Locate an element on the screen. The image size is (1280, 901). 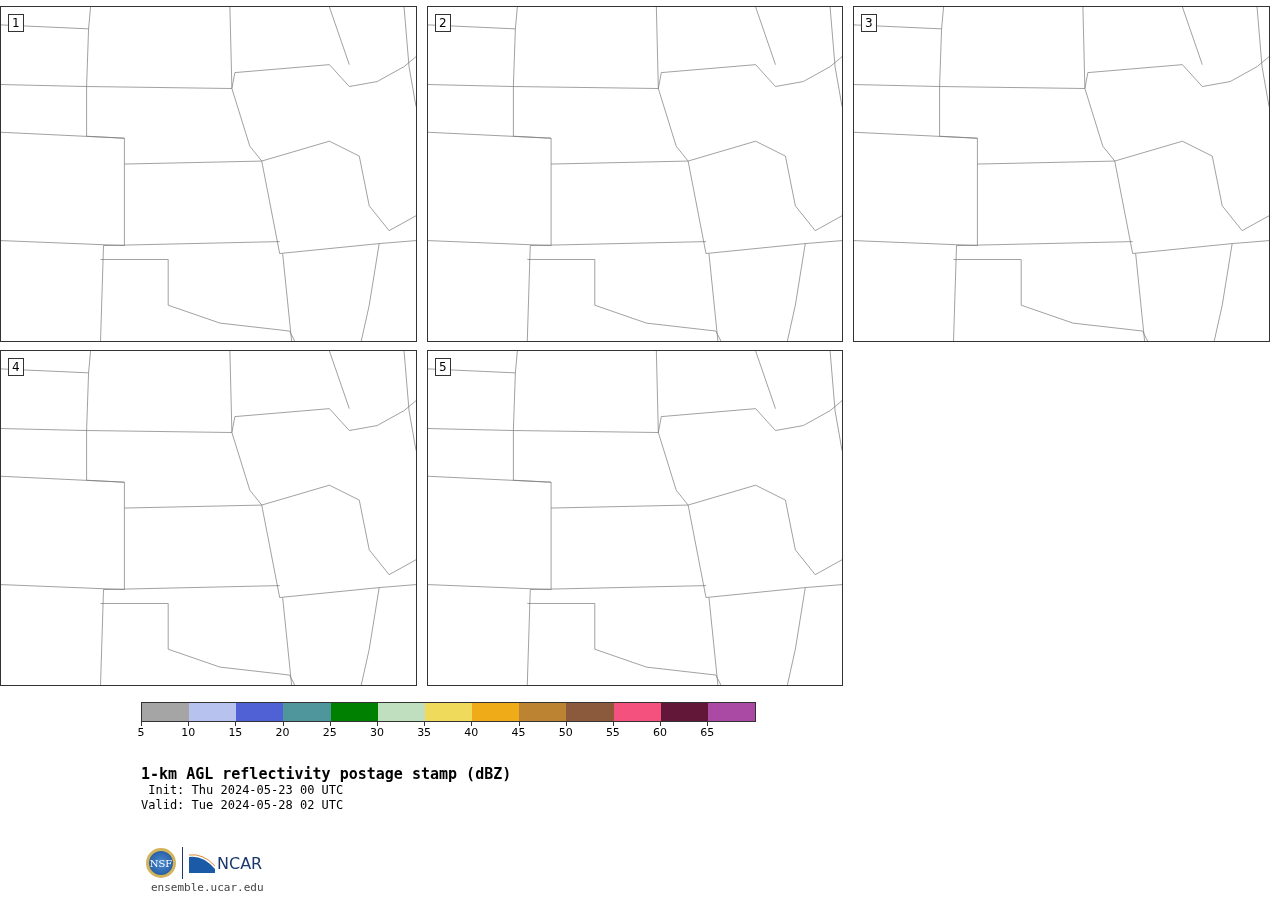
tick-label: 60 is located at coordinates (660, 732).